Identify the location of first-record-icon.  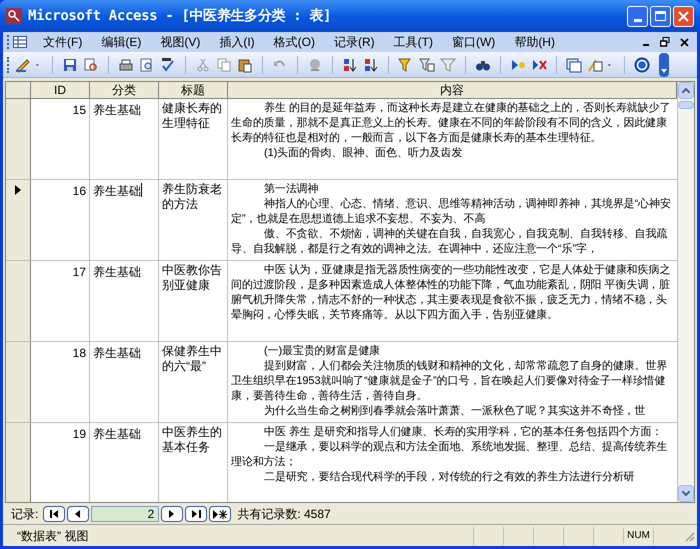
(54, 514).